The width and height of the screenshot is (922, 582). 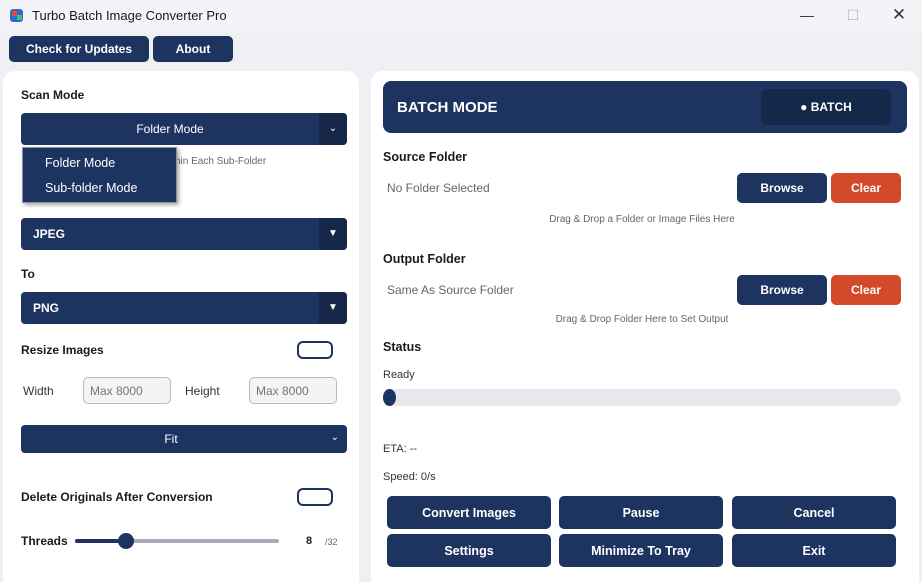 I want to click on resize-images-toggle, so click(x=315, y=350).